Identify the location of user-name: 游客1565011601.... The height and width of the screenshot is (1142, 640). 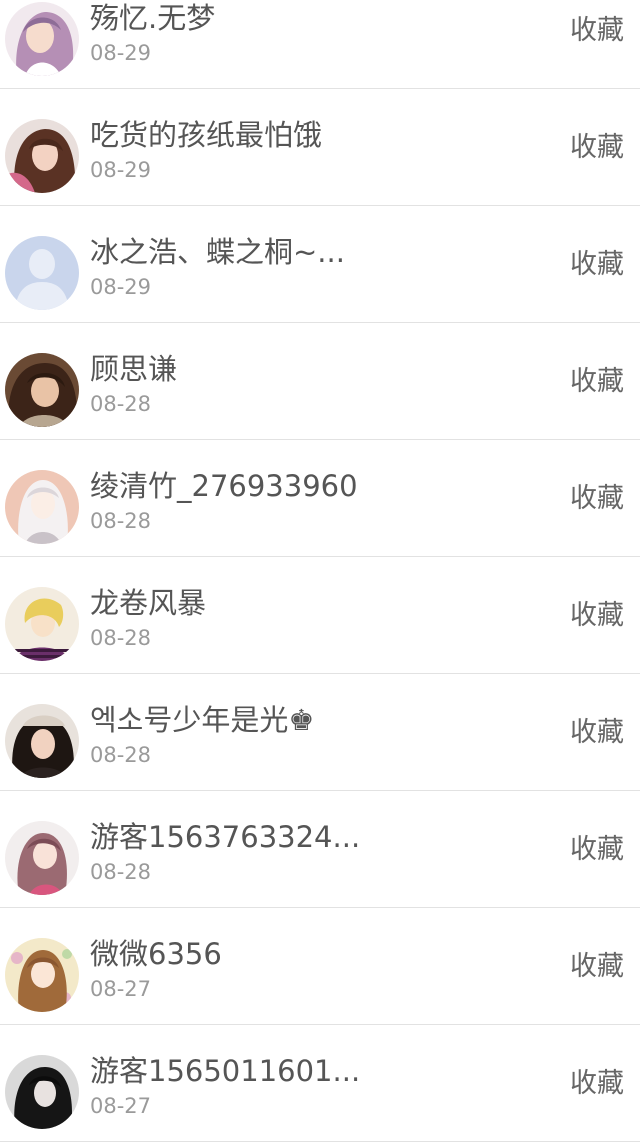
(225, 1071).